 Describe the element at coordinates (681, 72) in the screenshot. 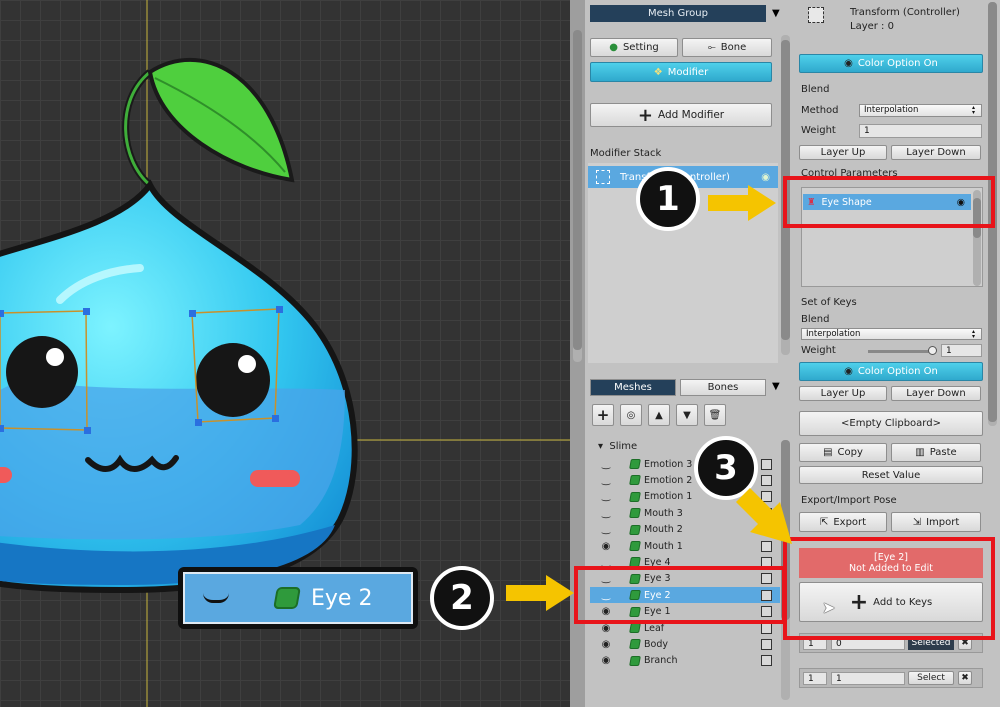

I see `modifier-tab: ❖ Modifier` at that location.